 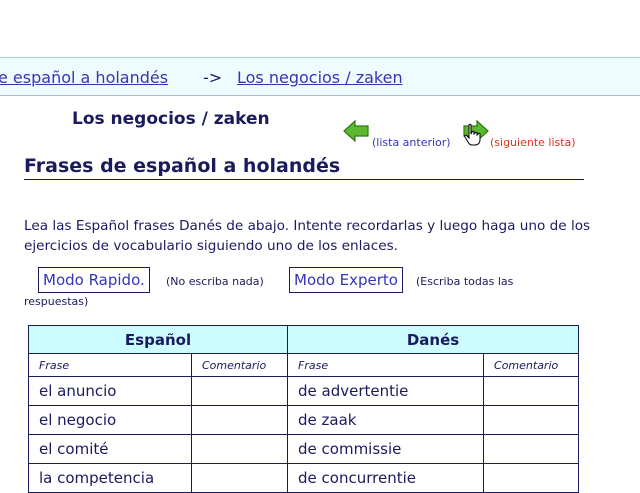 I want to click on table-row: el comité de commissie, so click(x=304, y=449).